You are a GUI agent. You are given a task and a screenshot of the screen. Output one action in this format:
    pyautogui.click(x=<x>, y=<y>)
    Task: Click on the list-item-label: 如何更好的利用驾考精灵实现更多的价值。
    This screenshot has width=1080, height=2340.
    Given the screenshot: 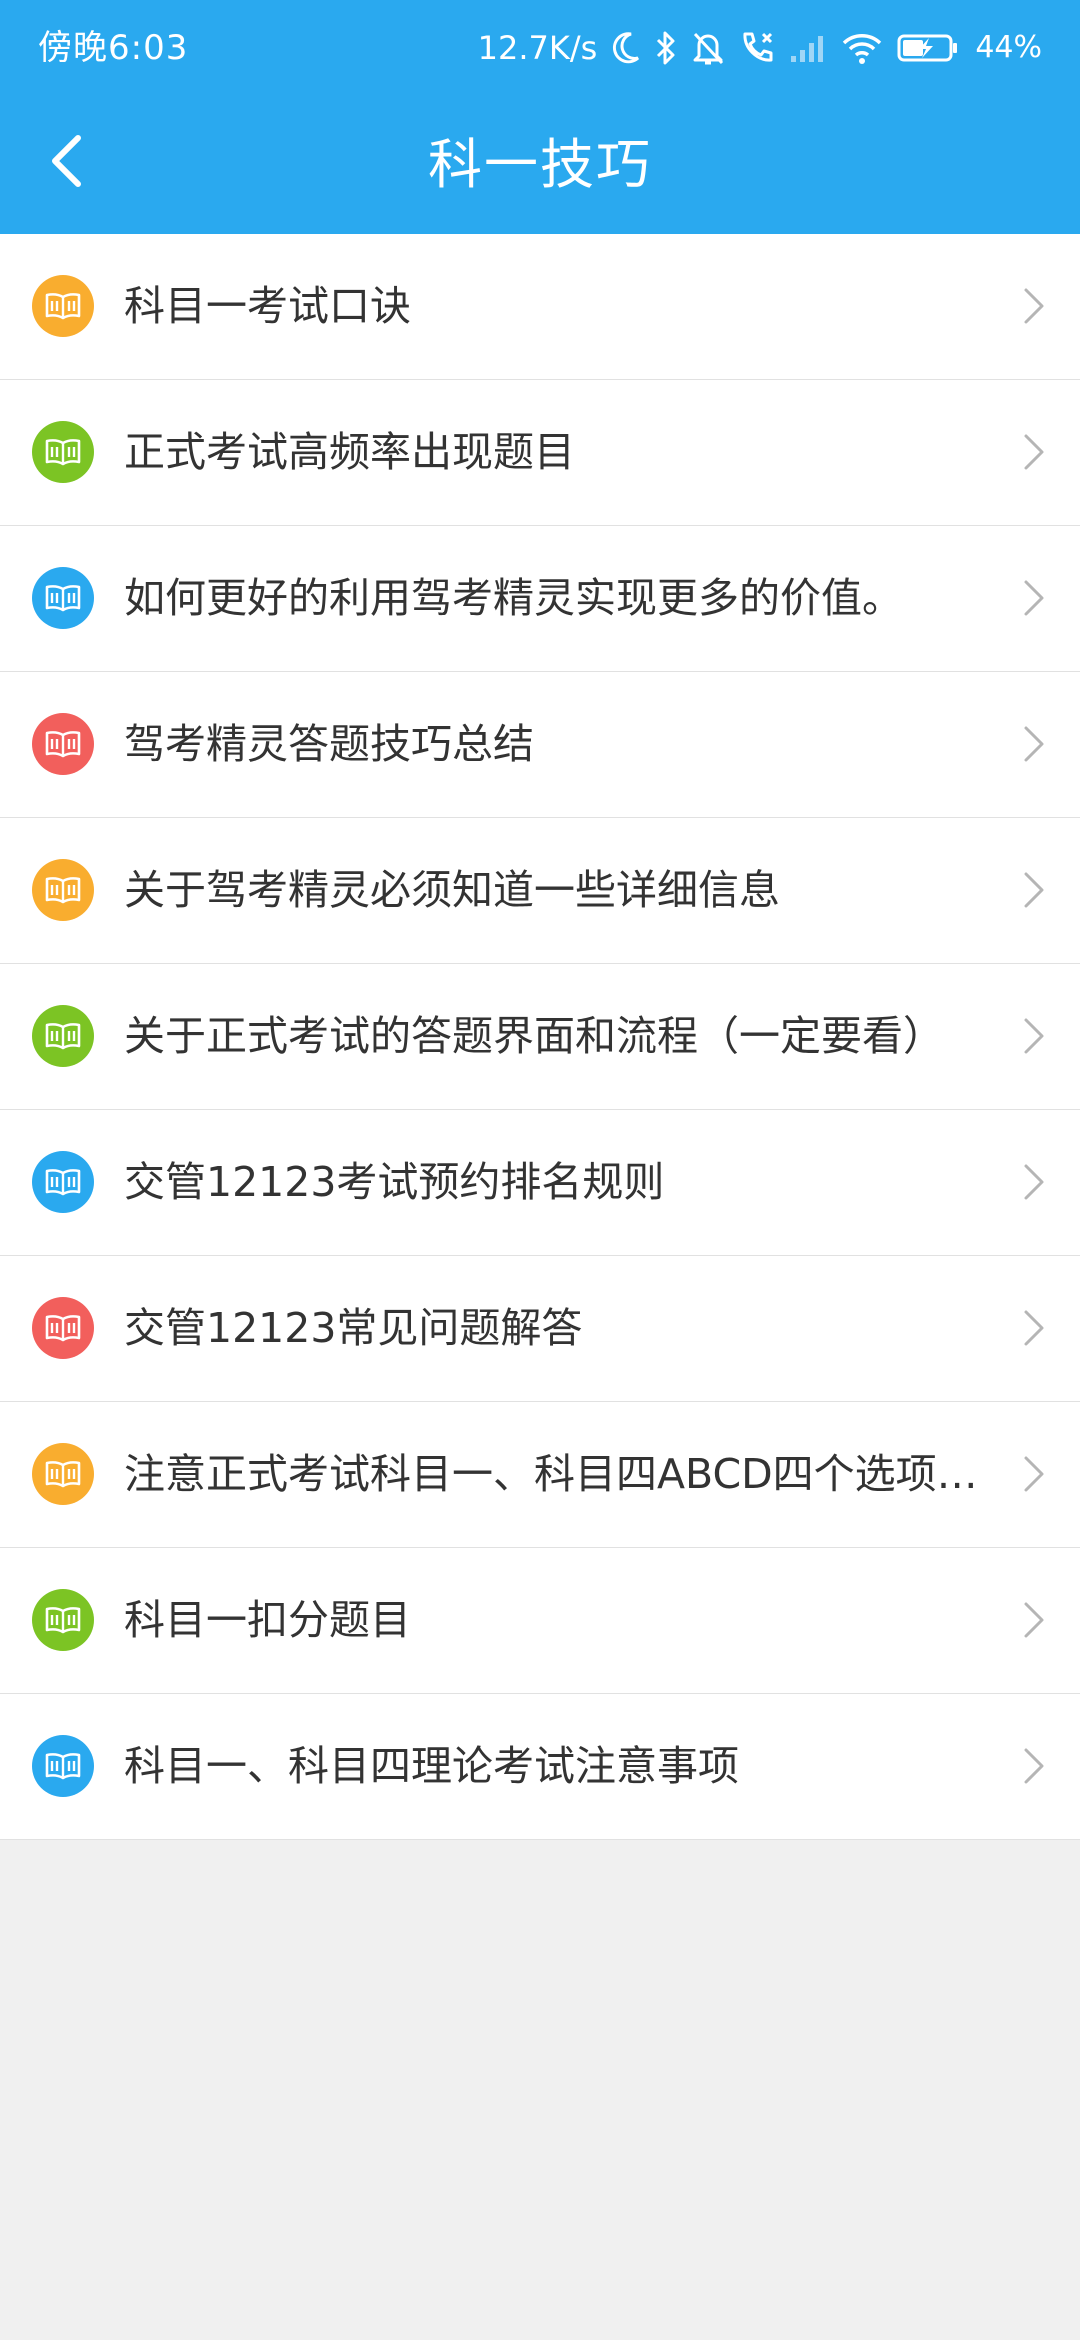 What is the action you would take?
    pyautogui.click(x=513, y=598)
    